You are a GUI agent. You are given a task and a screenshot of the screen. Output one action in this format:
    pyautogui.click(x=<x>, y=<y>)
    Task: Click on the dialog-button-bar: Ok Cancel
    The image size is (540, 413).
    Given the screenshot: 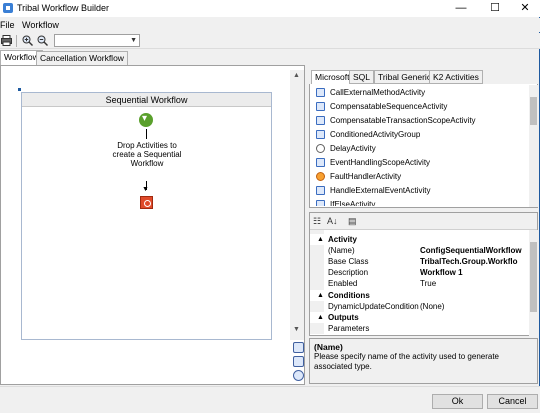 What is the action you would take?
    pyautogui.click(x=270, y=399)
    